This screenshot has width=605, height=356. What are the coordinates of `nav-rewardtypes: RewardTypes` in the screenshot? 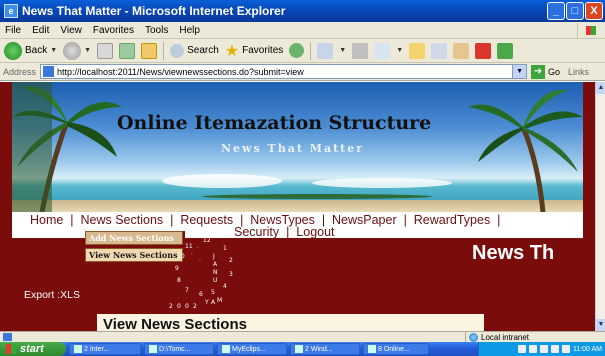 It's located at (452, 220).